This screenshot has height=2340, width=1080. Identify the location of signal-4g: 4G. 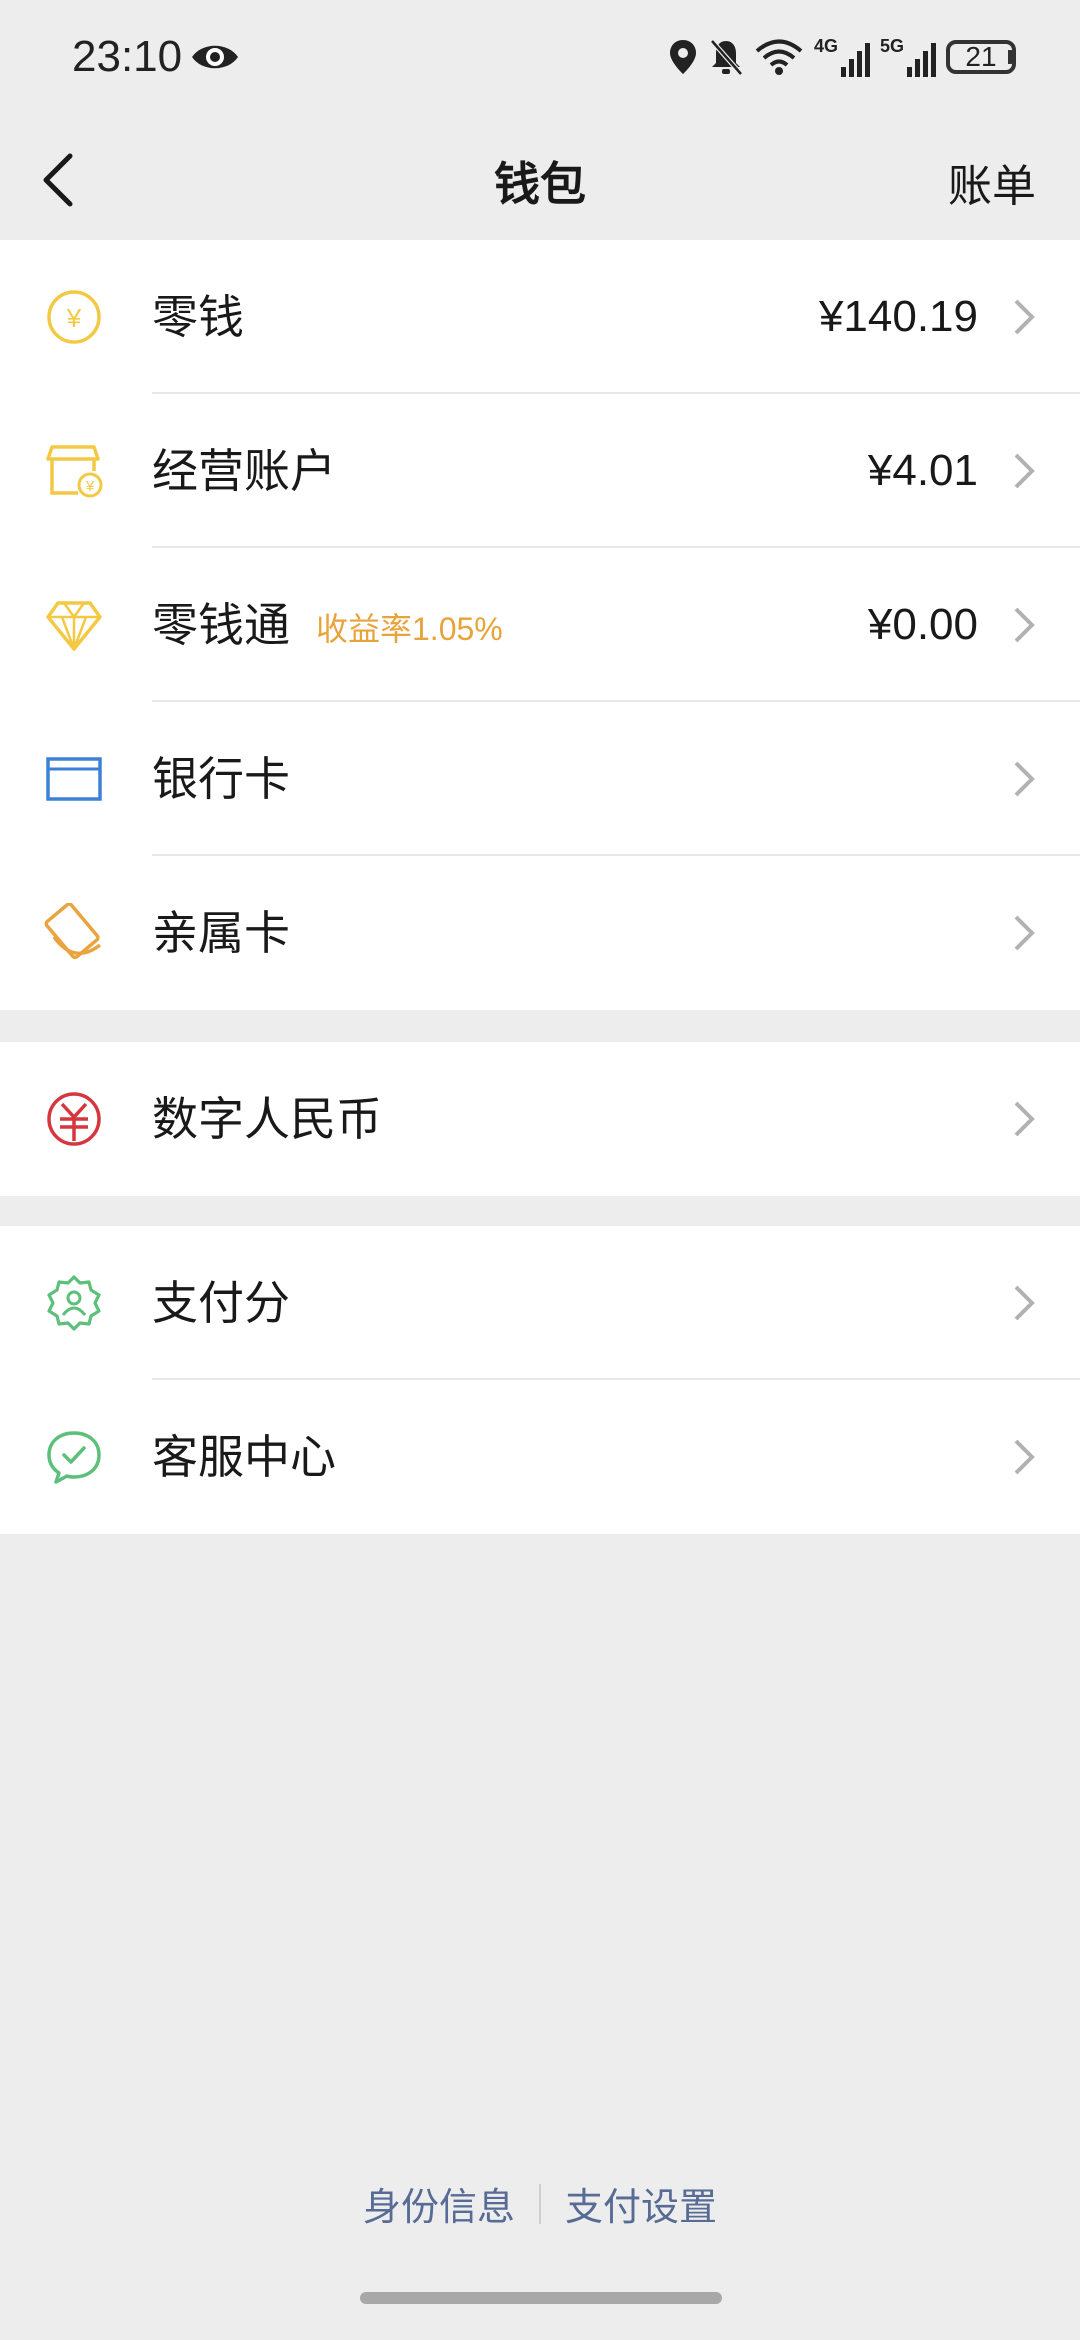
(842, 57).